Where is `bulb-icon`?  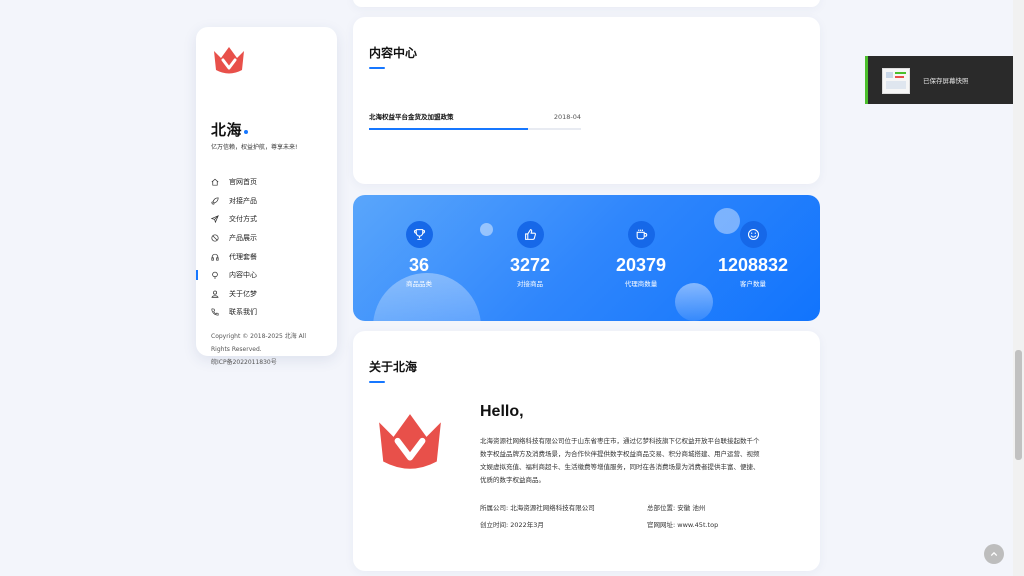
bulb-icon is located at coordinates (215, 275).